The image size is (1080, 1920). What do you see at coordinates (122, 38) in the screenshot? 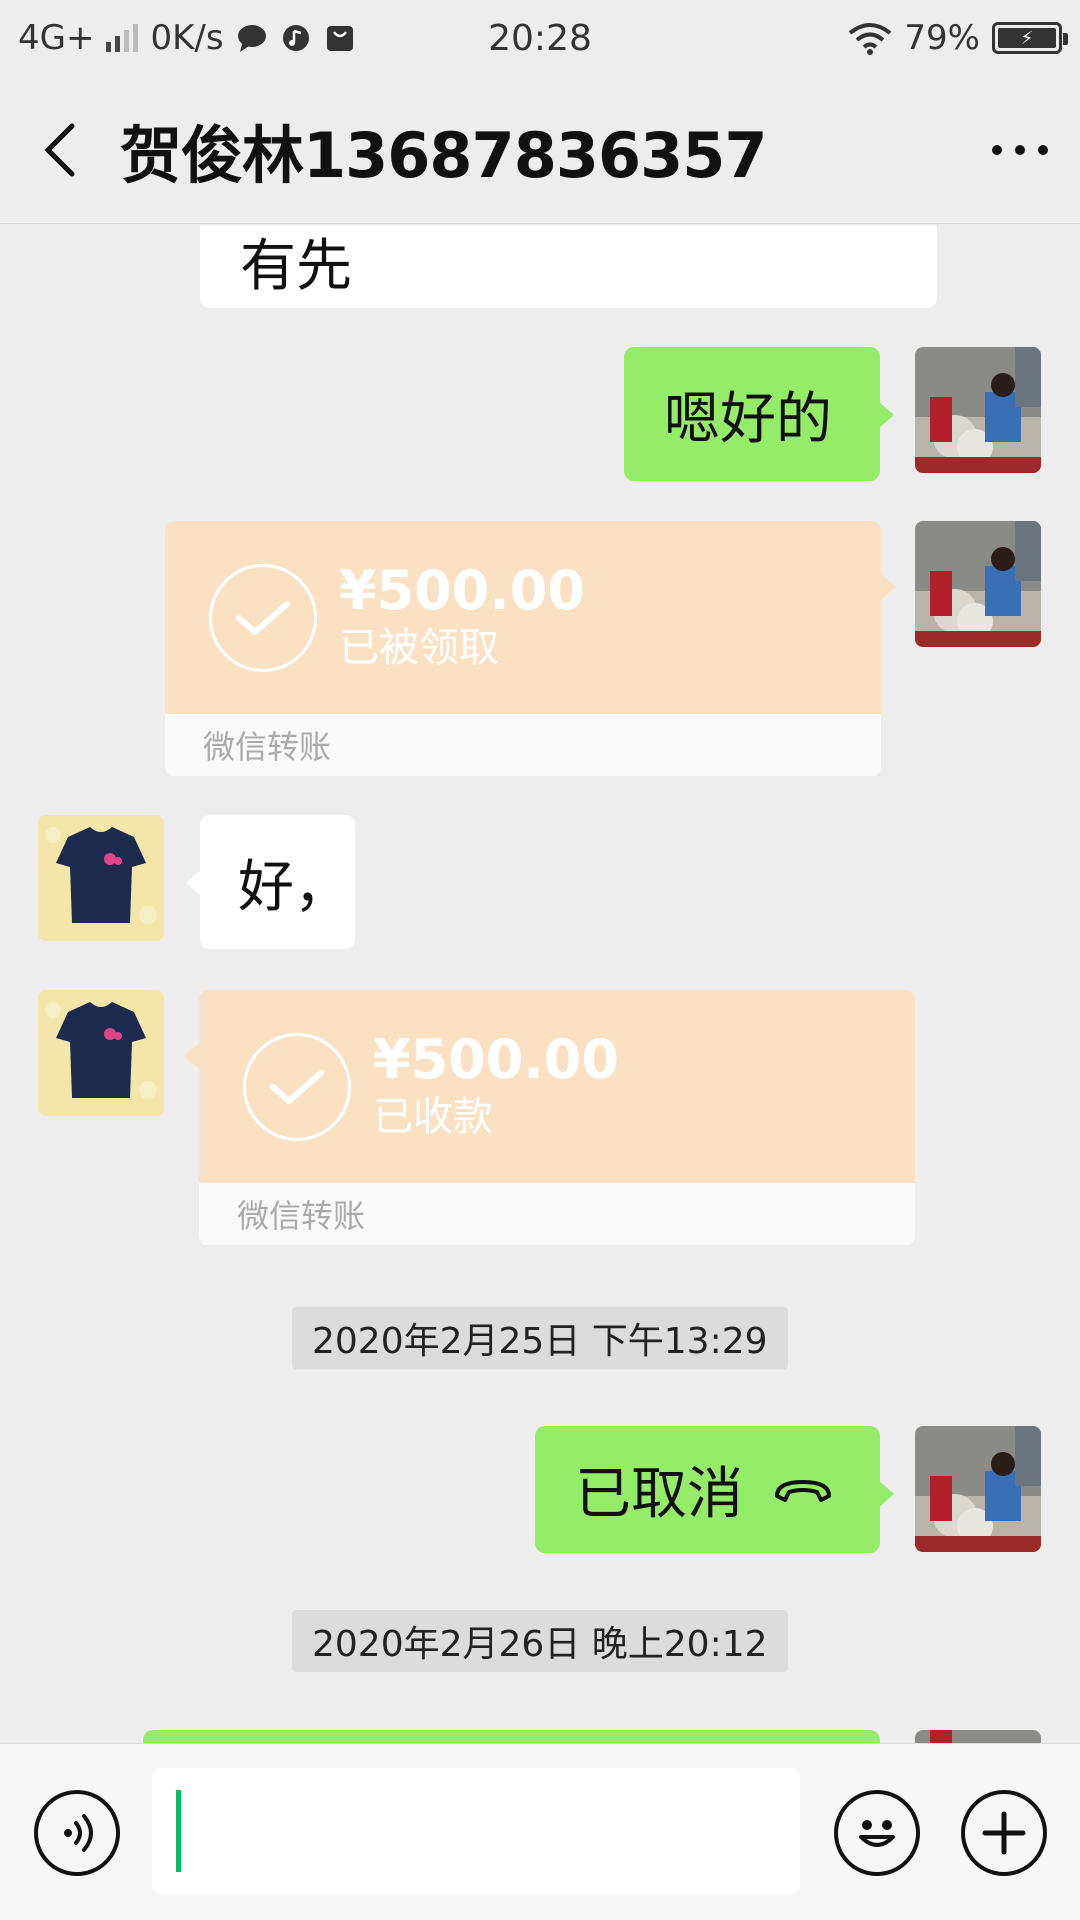
I see `signal-icon` at bounding box center [122, 38].